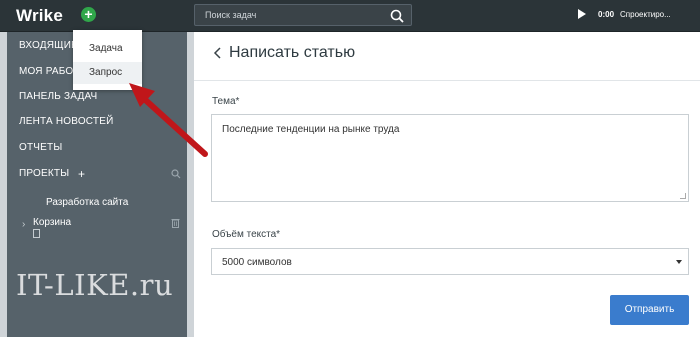  I want to click on menu-item-task: Задача, so click(107, 49).